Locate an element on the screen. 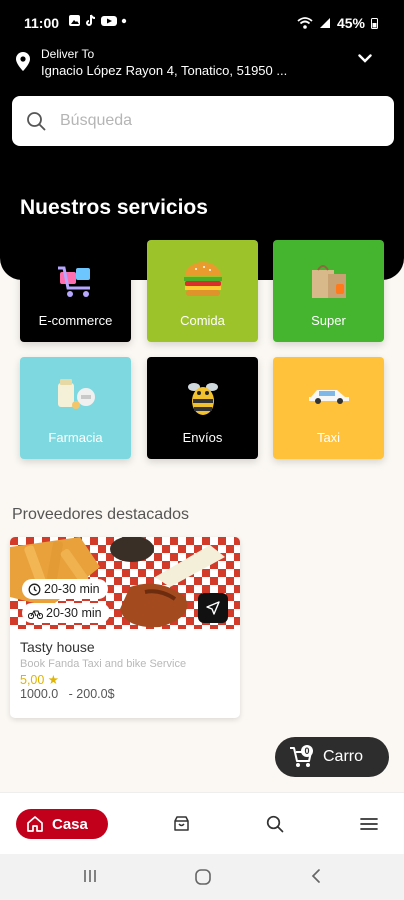 The height and width of the screenshot is (900, 404). provider-subtitle: Book Fanda Taxi and bike Service is located at coordinates (103, 664).